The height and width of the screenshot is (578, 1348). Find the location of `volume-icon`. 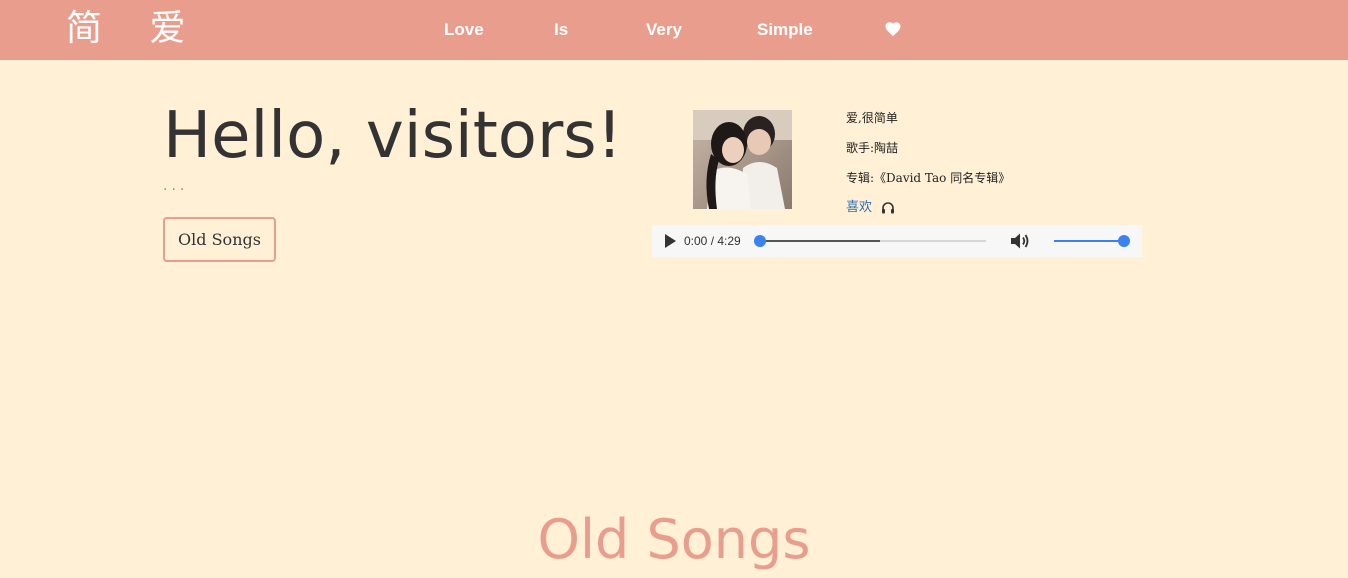

volume-icon is located at coordinates (1020, 241).